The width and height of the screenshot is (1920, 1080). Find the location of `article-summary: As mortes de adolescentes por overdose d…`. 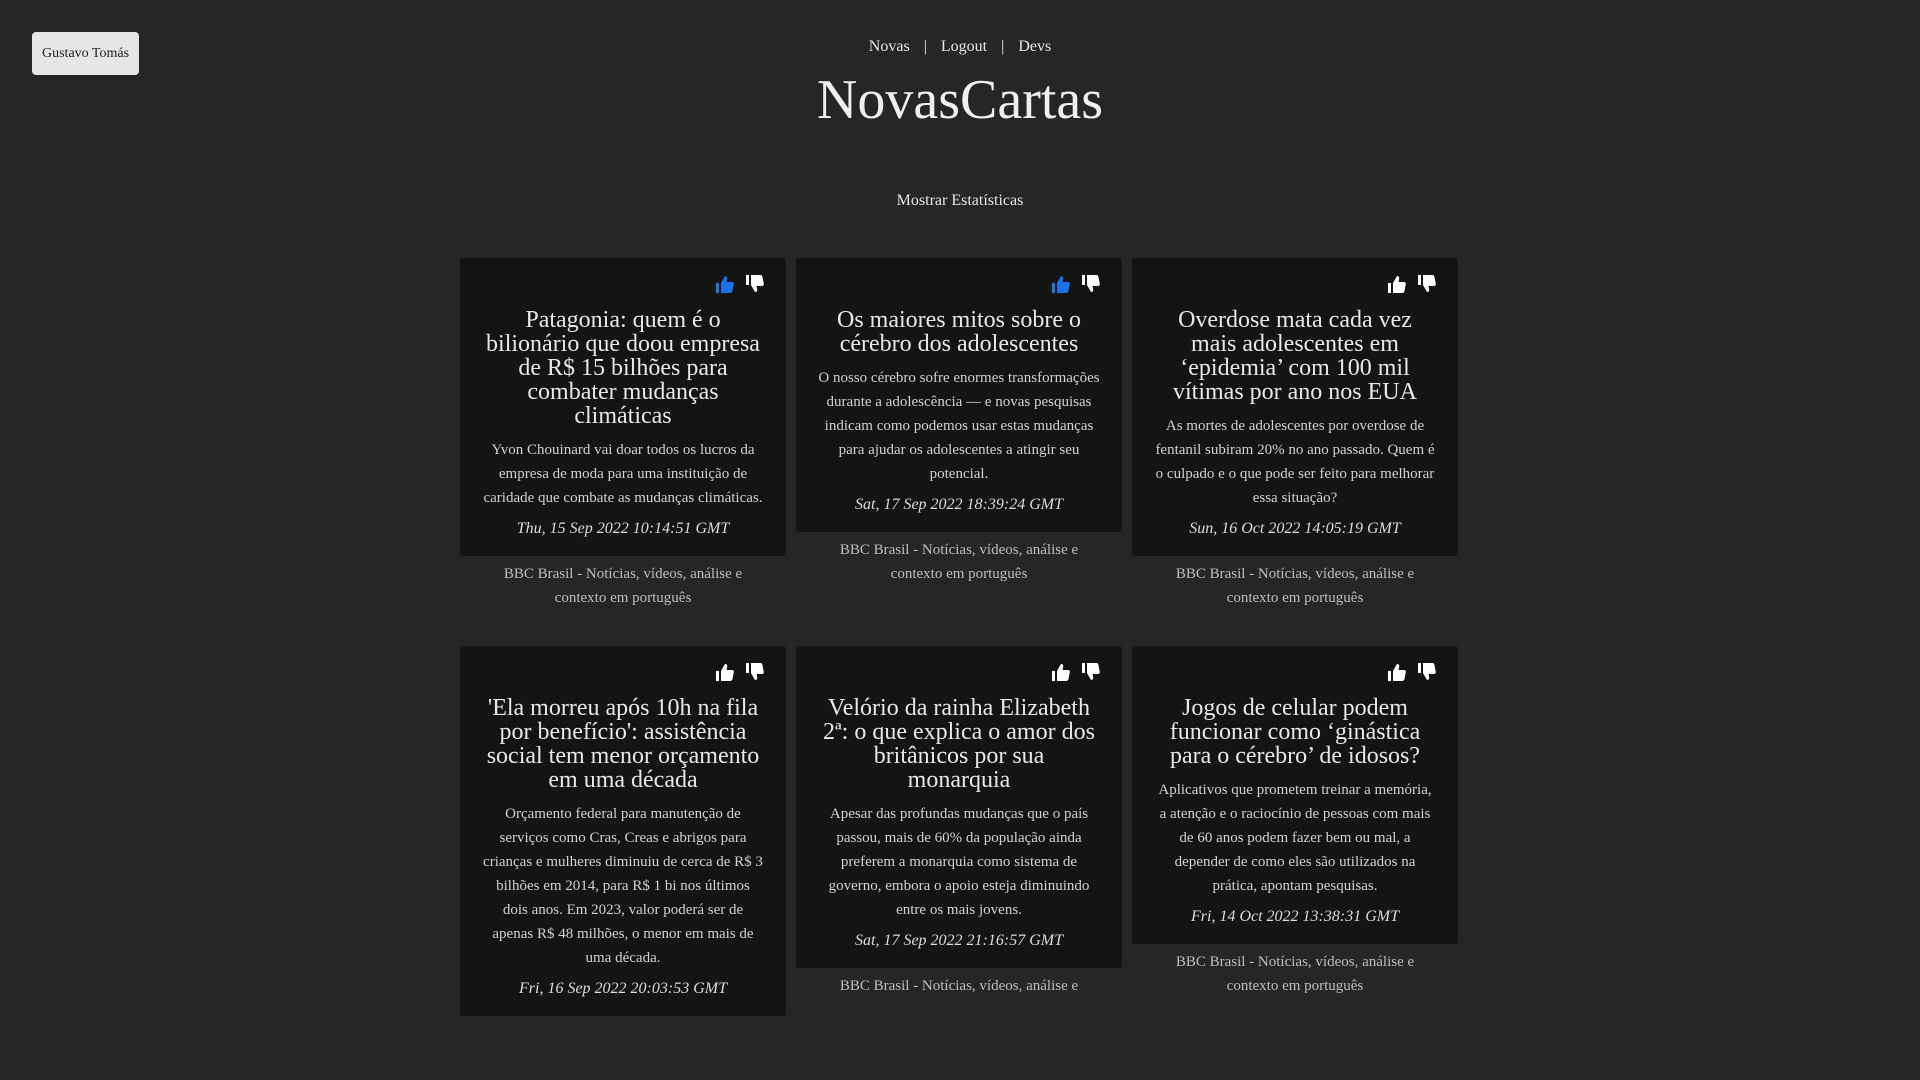

article-summary: As mortes de adolescentes por overdose d… is located at coordinates (1295, 462).